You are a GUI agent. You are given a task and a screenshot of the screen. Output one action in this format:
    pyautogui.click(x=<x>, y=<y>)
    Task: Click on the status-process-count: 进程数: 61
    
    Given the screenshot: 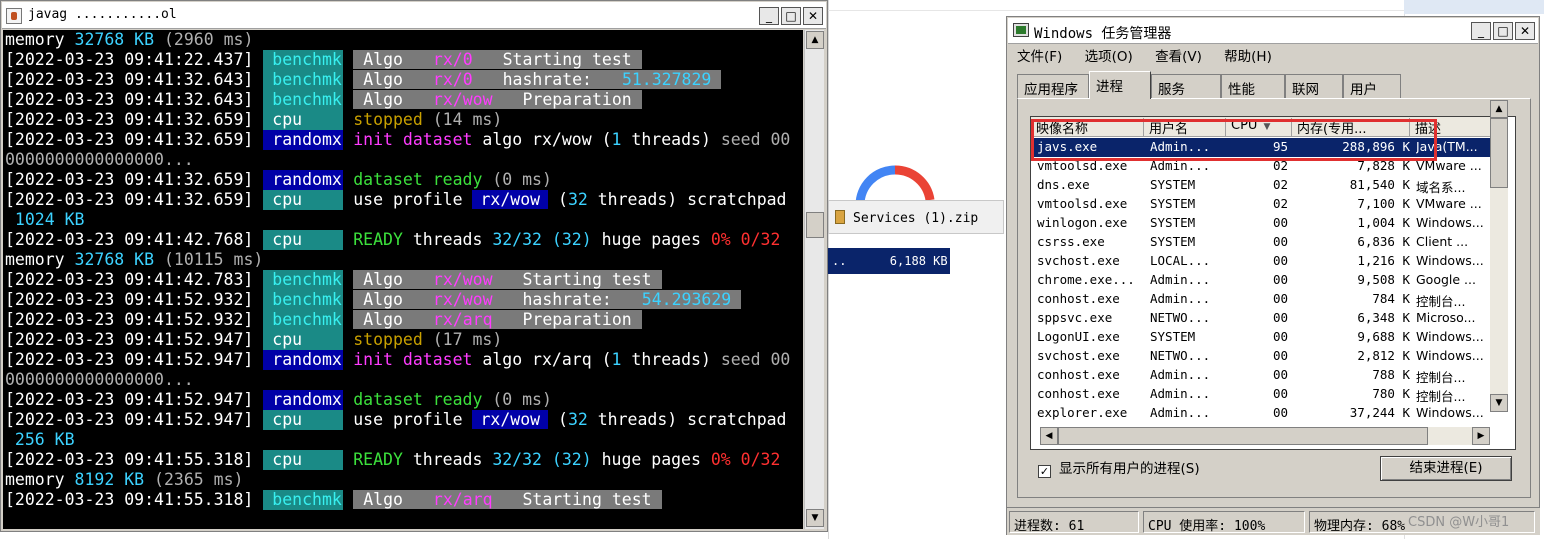 What is the action you would take?
    pyautogui.click(x=1074, y=522)
    